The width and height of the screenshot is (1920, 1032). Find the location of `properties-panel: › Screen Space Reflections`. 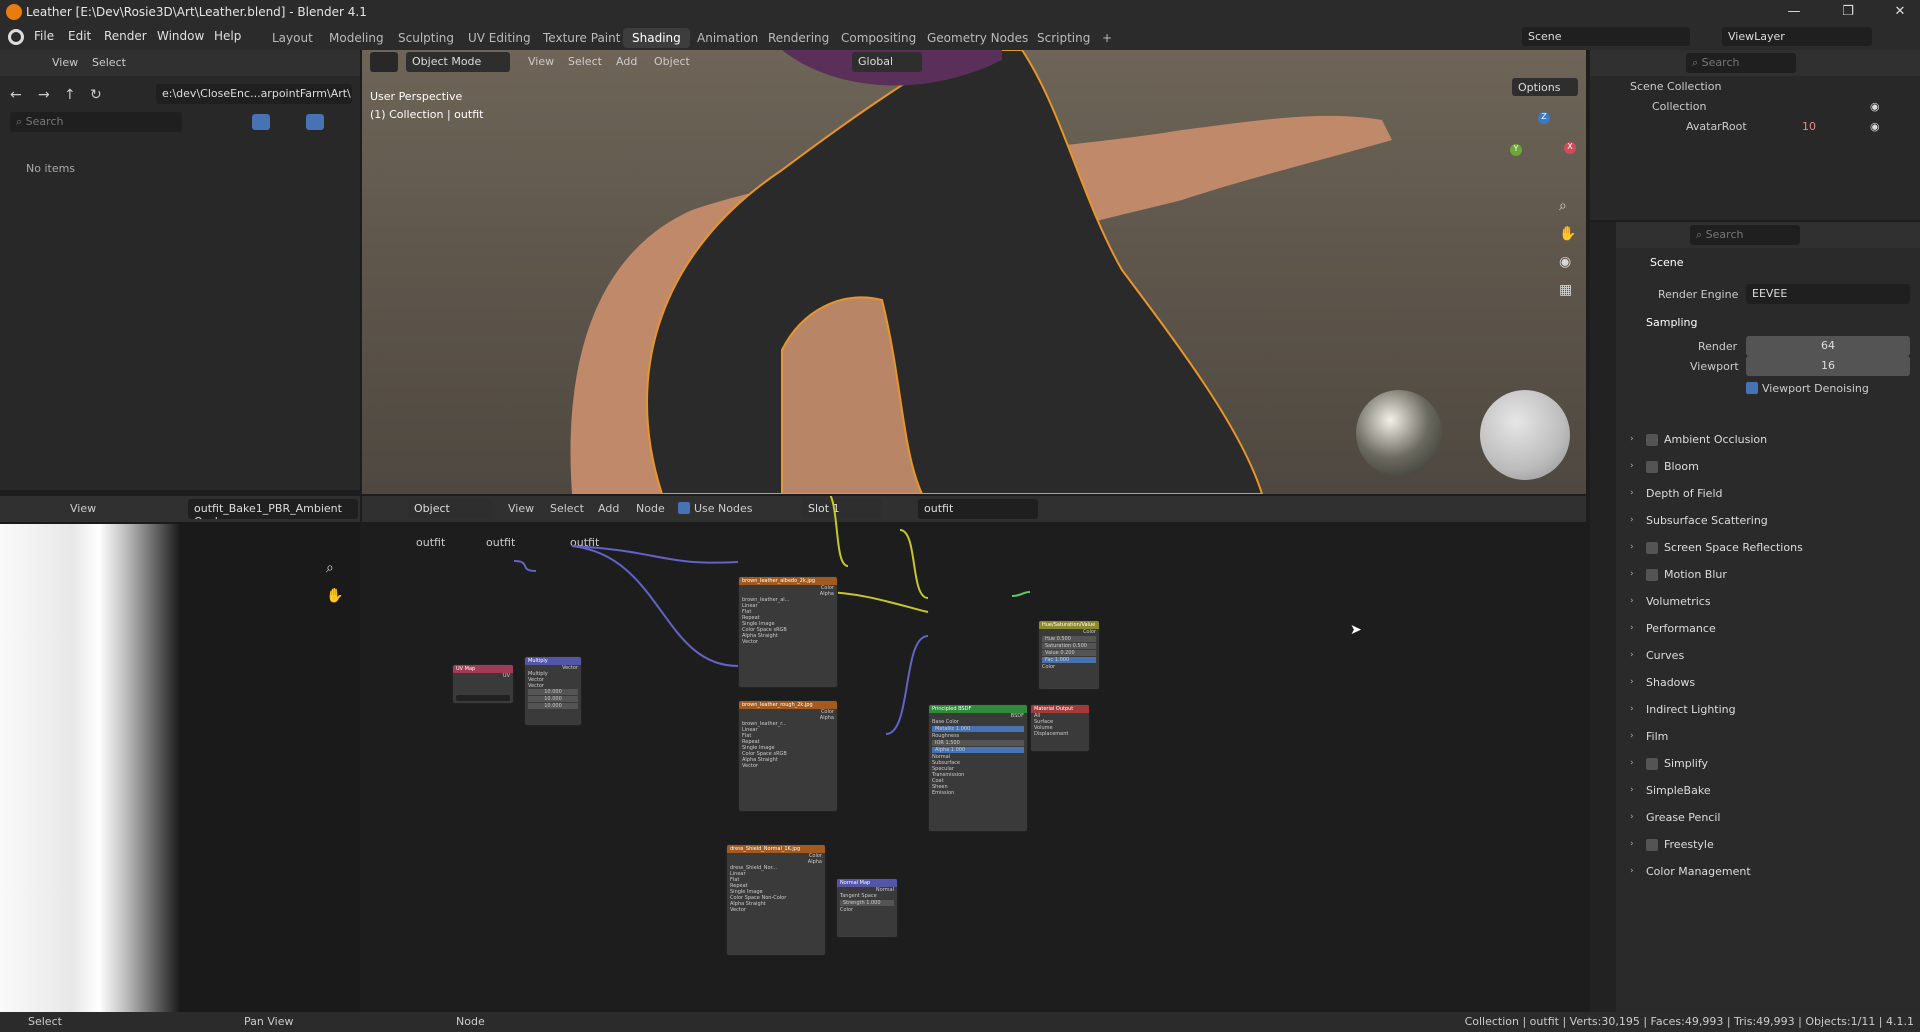

properties-panel: › Screen Space Reflections is located at coordinates (1765, 549).